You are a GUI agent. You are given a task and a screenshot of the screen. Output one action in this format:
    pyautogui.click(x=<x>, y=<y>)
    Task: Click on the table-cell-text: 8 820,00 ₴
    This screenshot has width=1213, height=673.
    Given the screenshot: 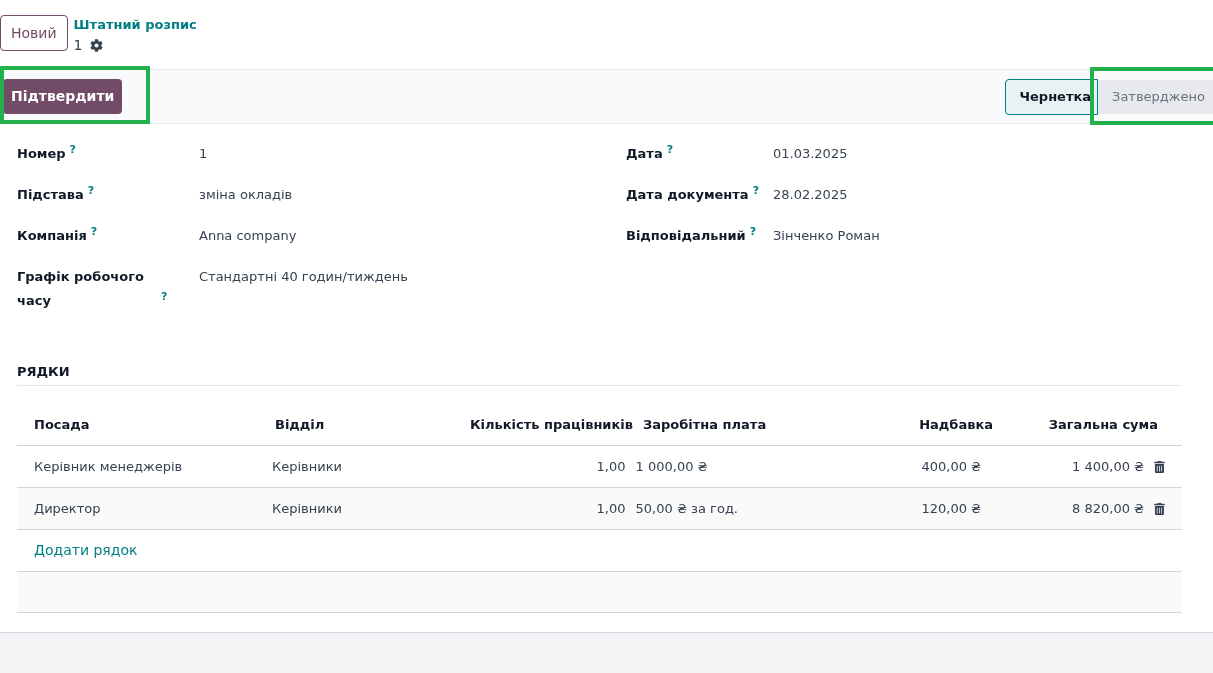 What is the action you would take?
    pyautogui.click(x=1108, y=508)
    